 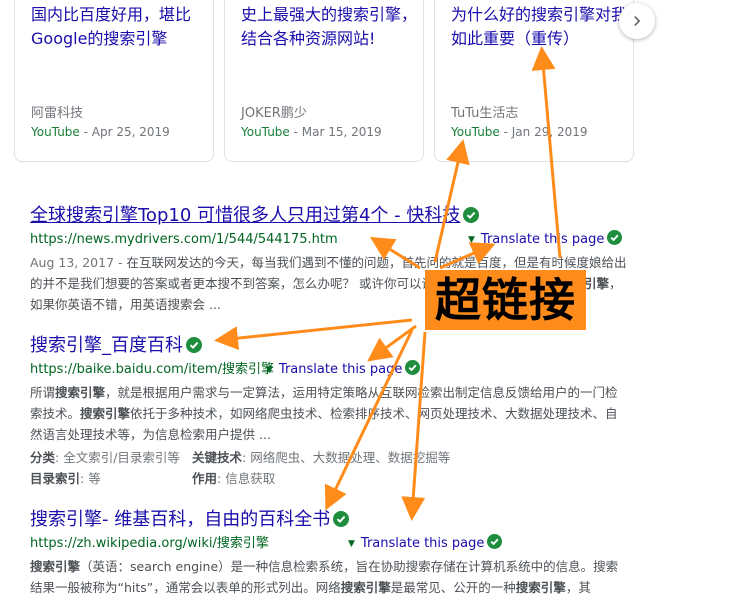 What do you see at coordinates (331, 27) in the screenshot?
I see `video-card-title: 史上最强大的搜索引擎，结合各种资源网站!` at bounding box center [331, 27].